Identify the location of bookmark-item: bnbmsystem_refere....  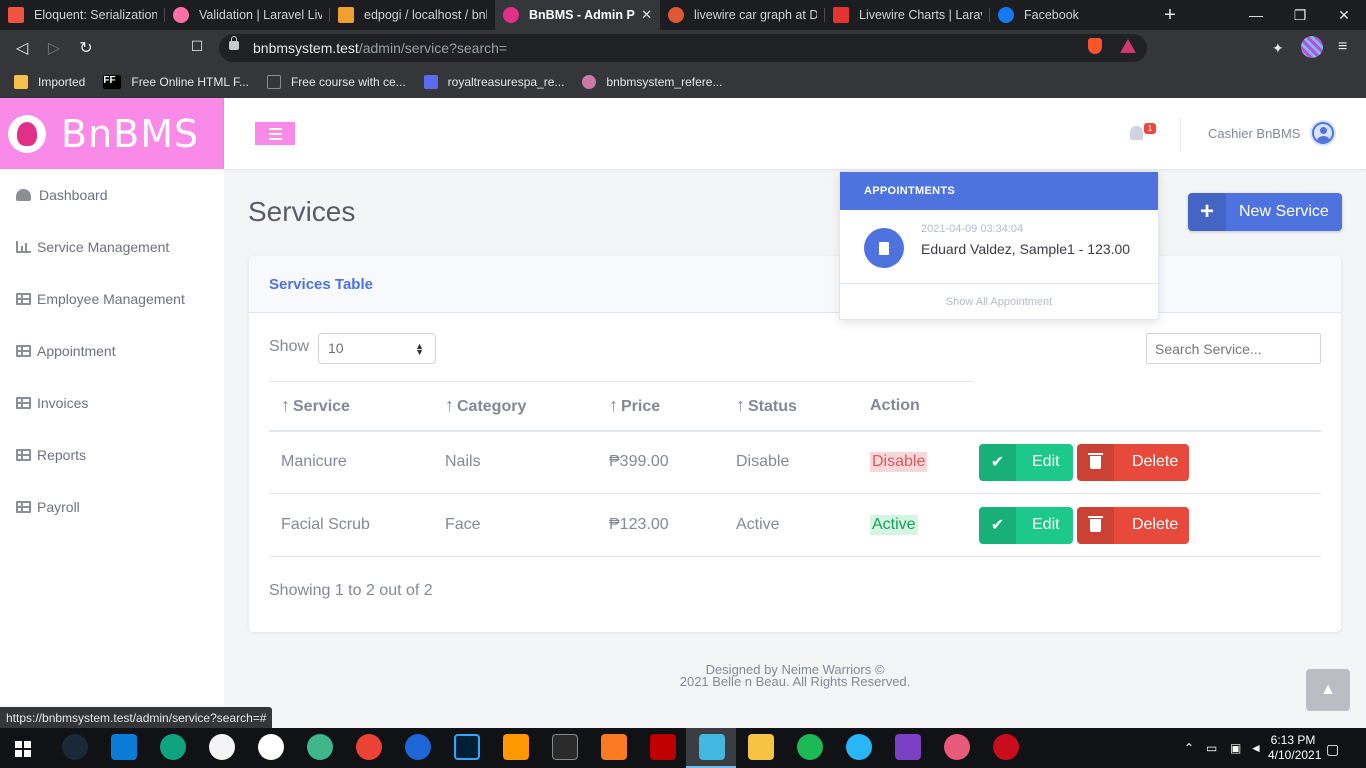
(652, 82).